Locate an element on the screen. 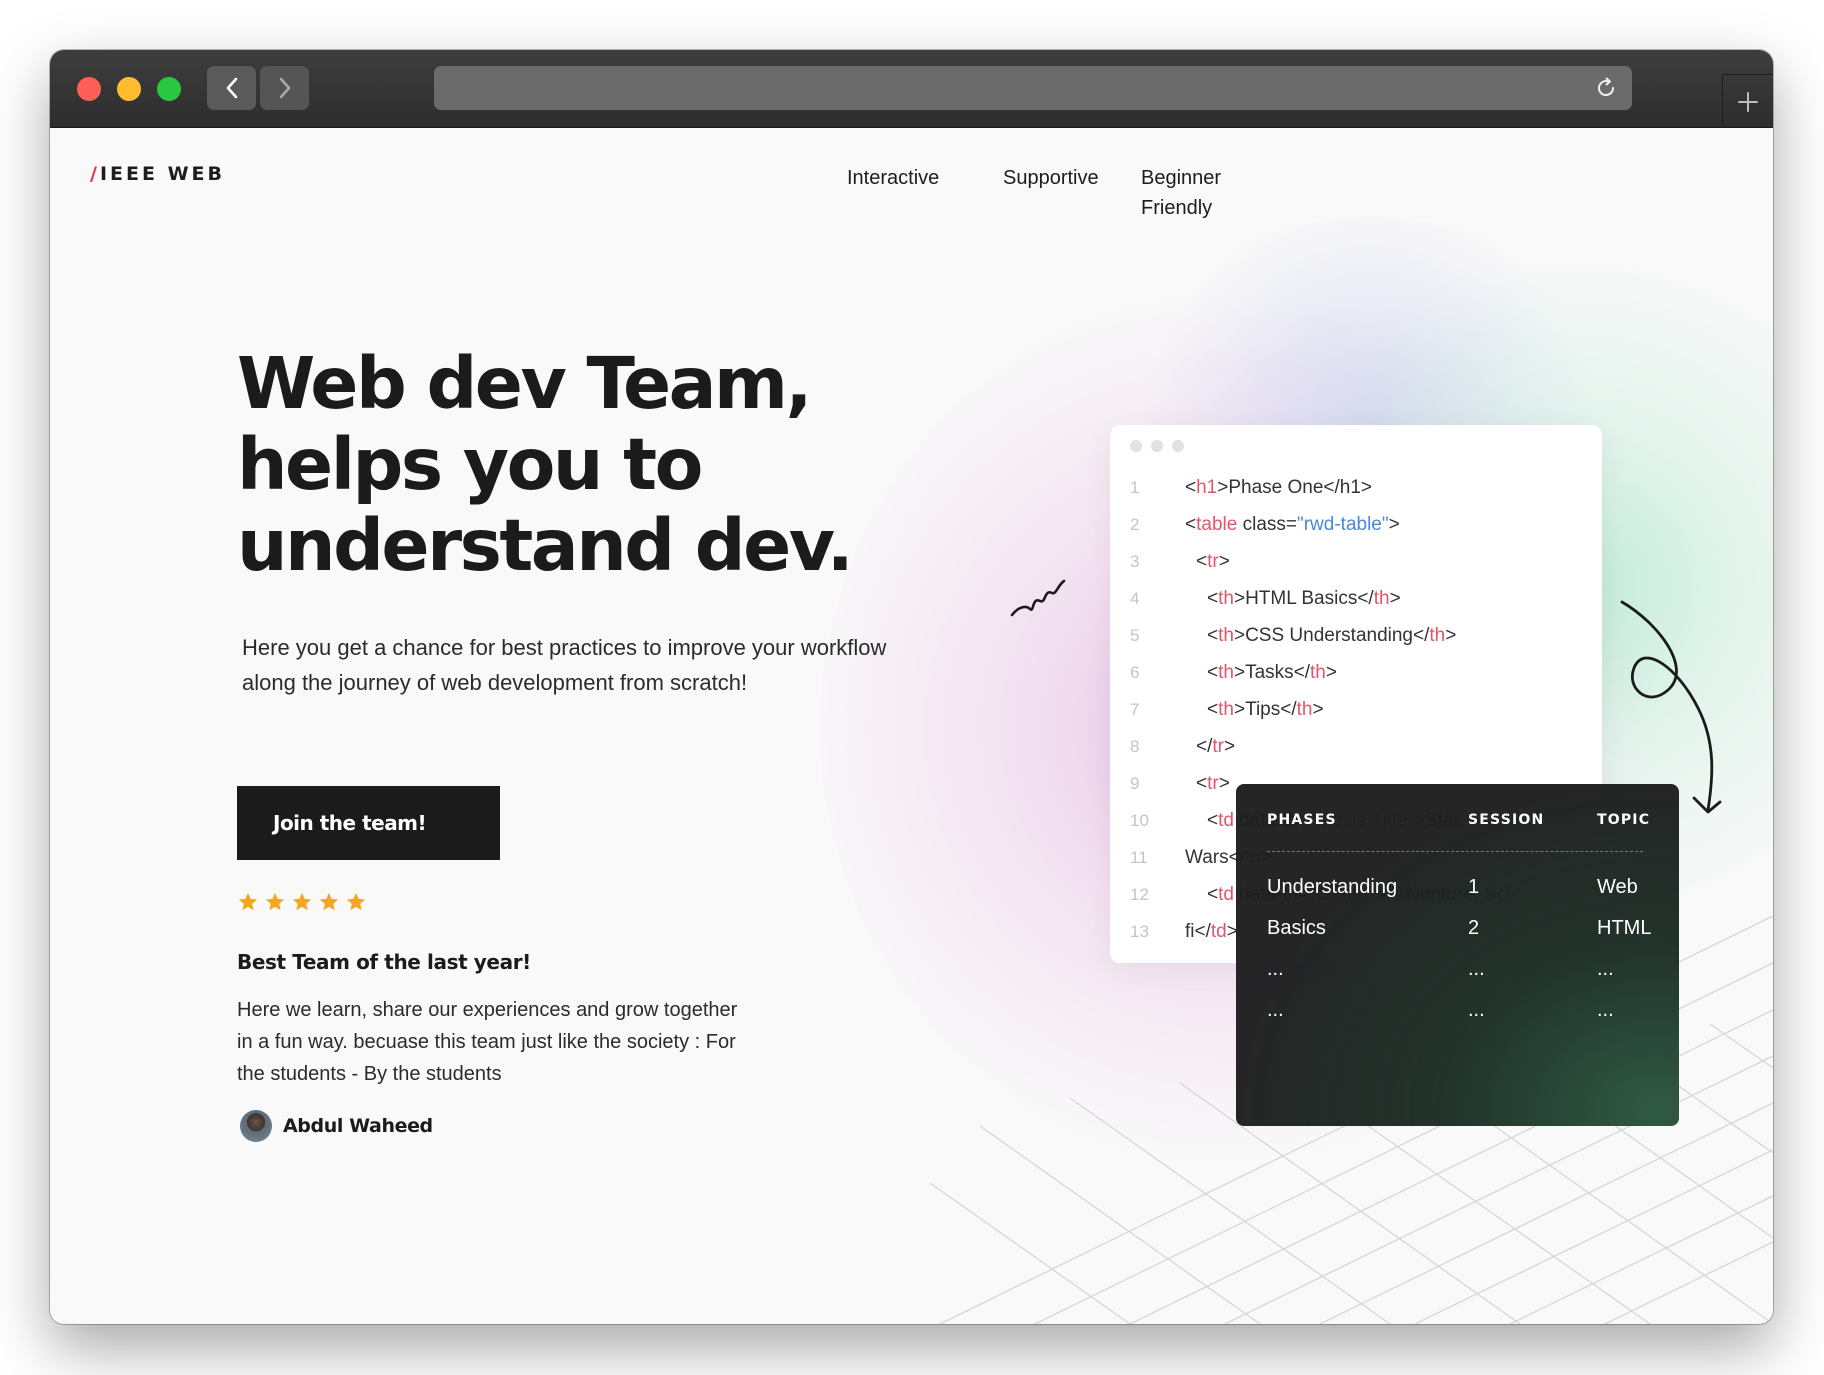 The height and width of the screenshot is (1375, 1824). new-tab-button is located at coordinates (1747, 101).